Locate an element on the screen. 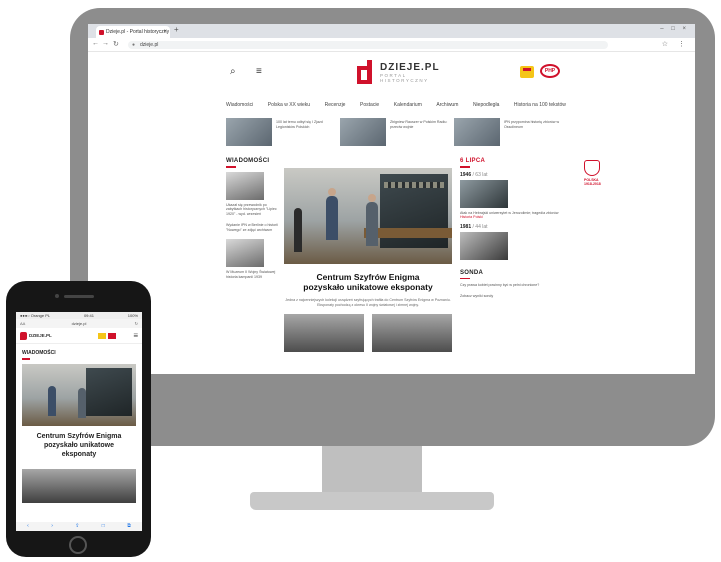  monitor-stand-neck is located at coordinates (372, 470).